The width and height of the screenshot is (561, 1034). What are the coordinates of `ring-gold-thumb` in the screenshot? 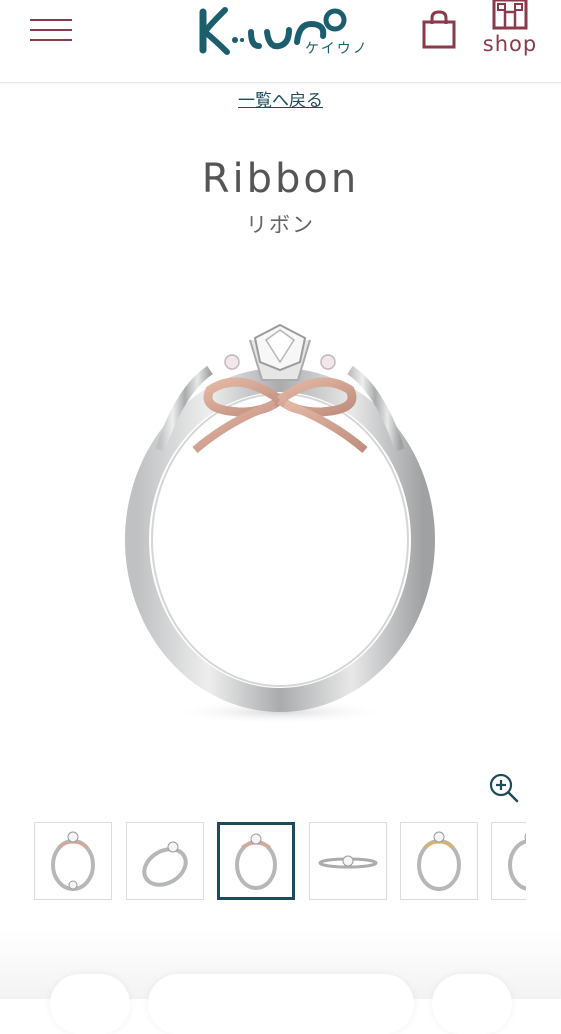 It's located at (439, 861).